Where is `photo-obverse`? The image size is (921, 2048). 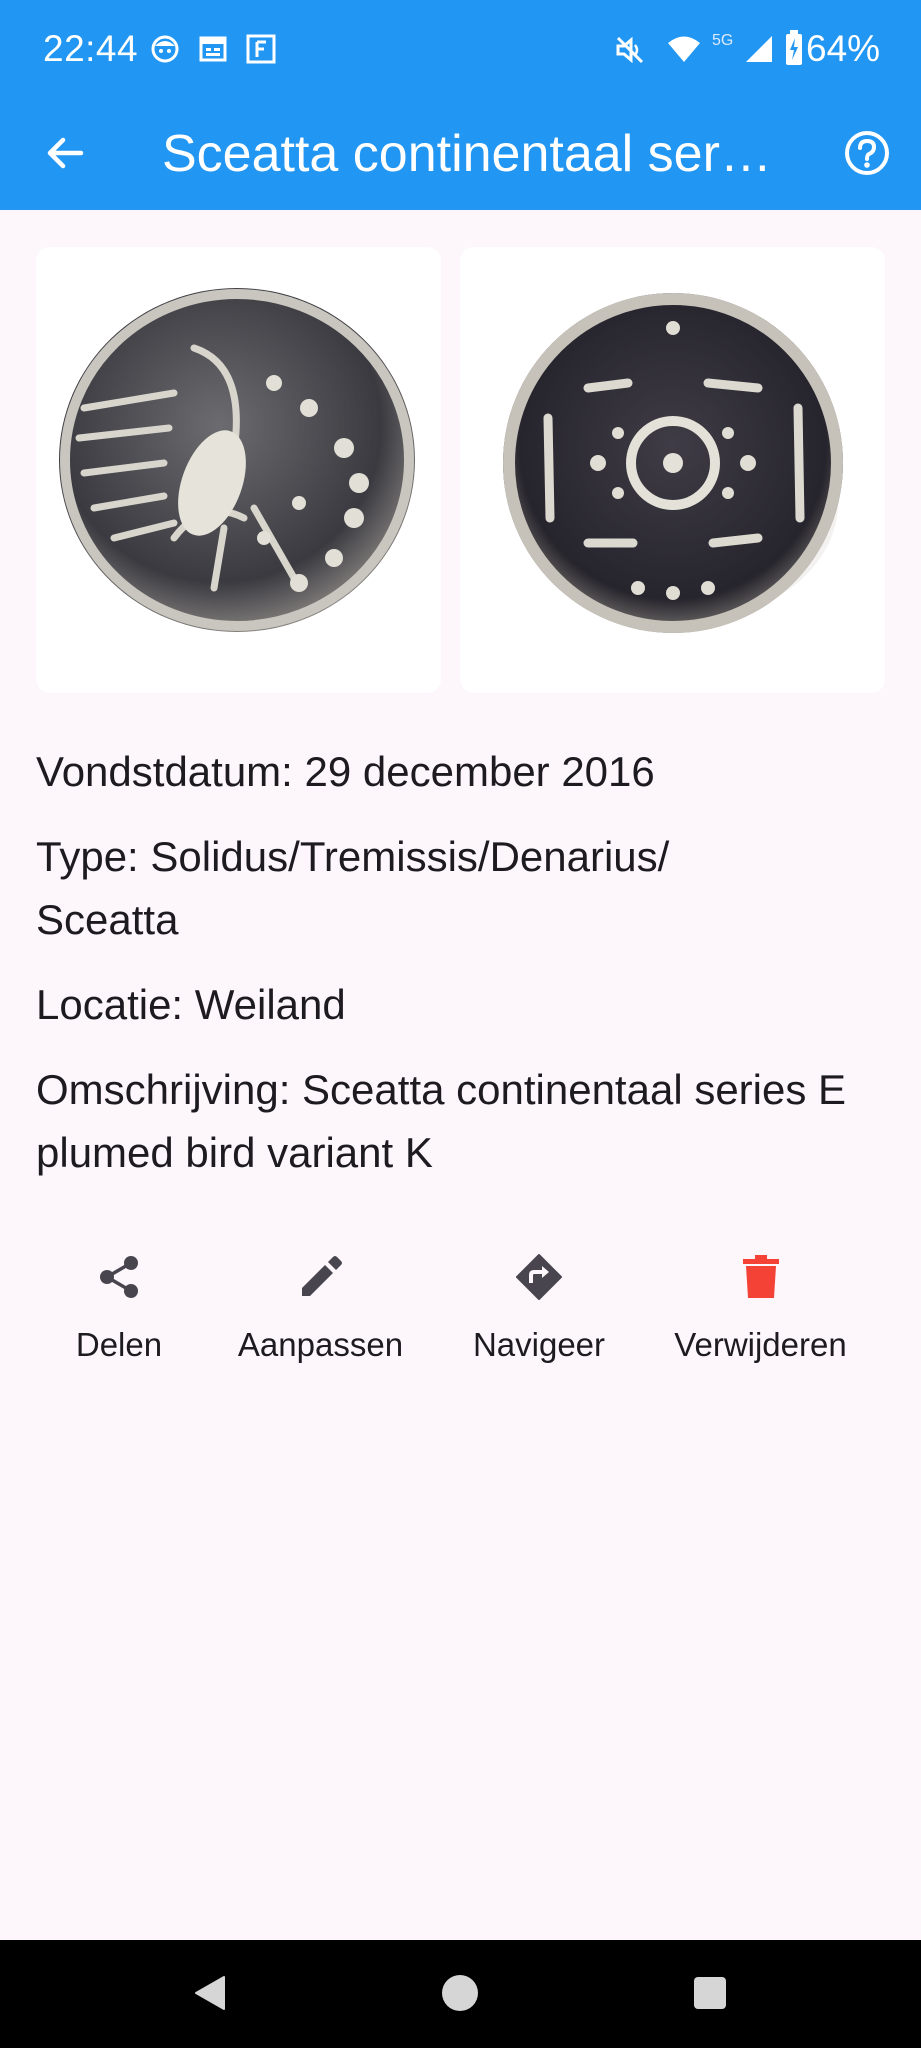 photo-obverse is located at coordinates (238, 470).